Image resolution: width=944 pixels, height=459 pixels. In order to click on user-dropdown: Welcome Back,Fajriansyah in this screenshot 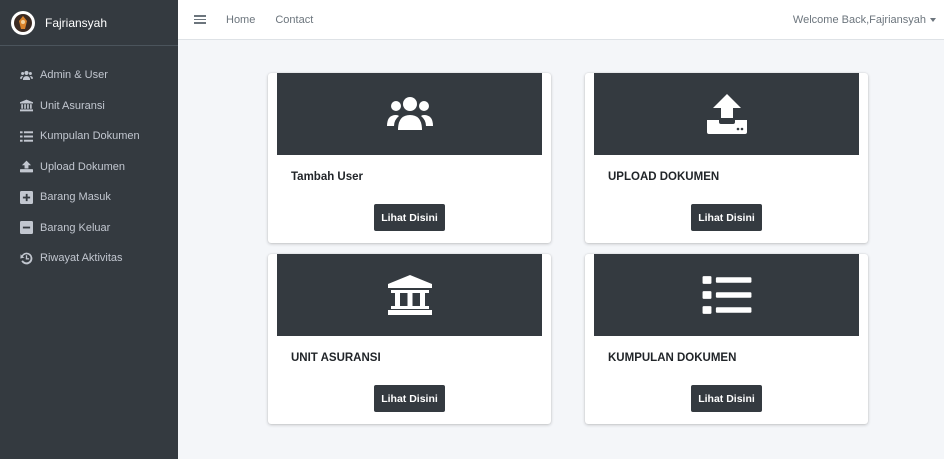, I will do `click(864, 20)`.